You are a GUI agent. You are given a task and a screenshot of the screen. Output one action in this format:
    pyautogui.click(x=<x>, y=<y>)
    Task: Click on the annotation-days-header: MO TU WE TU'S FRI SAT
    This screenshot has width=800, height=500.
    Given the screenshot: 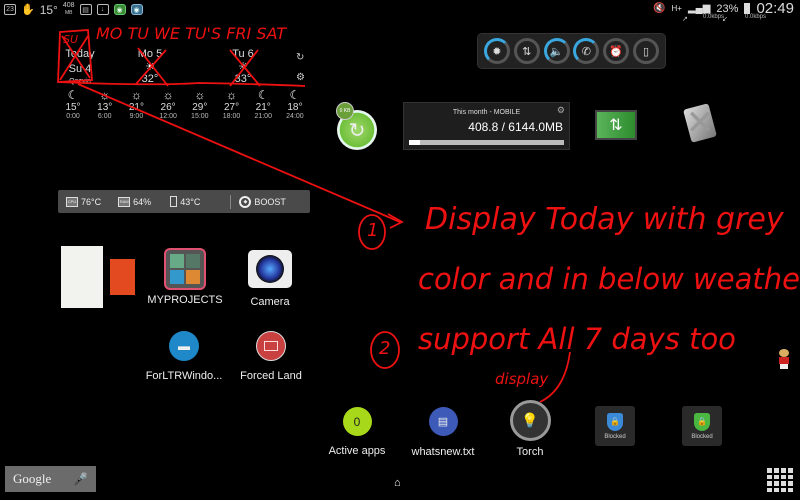 What is the action you would take?
    pyautogui.click(x=191, y=33)
    